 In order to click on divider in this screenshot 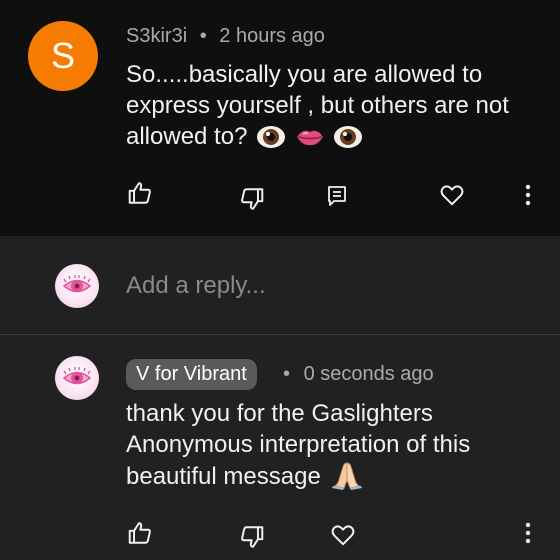, I will do `click(280, 334)`.